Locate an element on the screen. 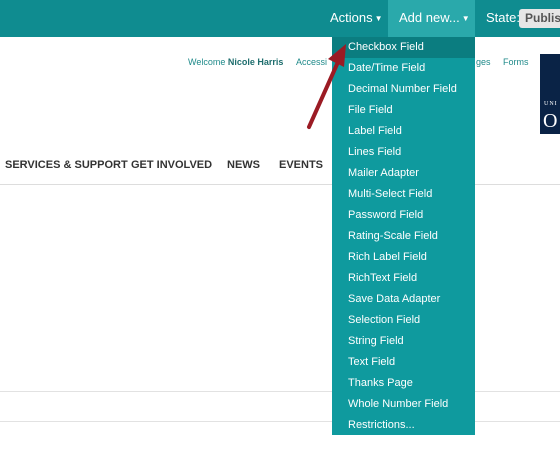  welcome-prefix: Welcome is located at coordinates (207, 62).